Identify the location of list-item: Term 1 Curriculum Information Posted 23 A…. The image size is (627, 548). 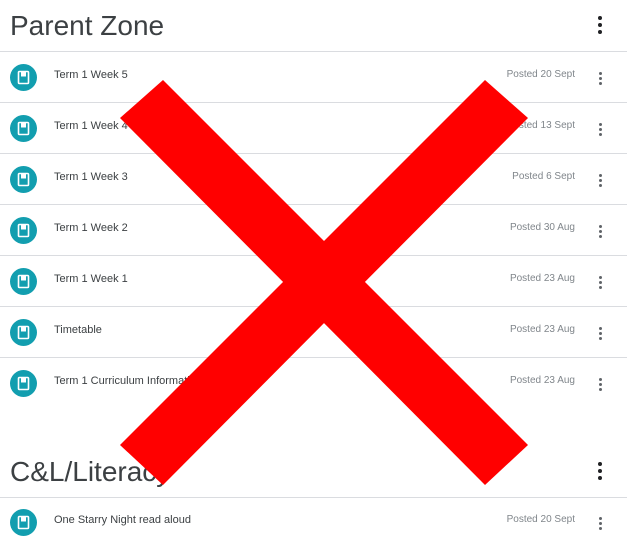
(313, 383).